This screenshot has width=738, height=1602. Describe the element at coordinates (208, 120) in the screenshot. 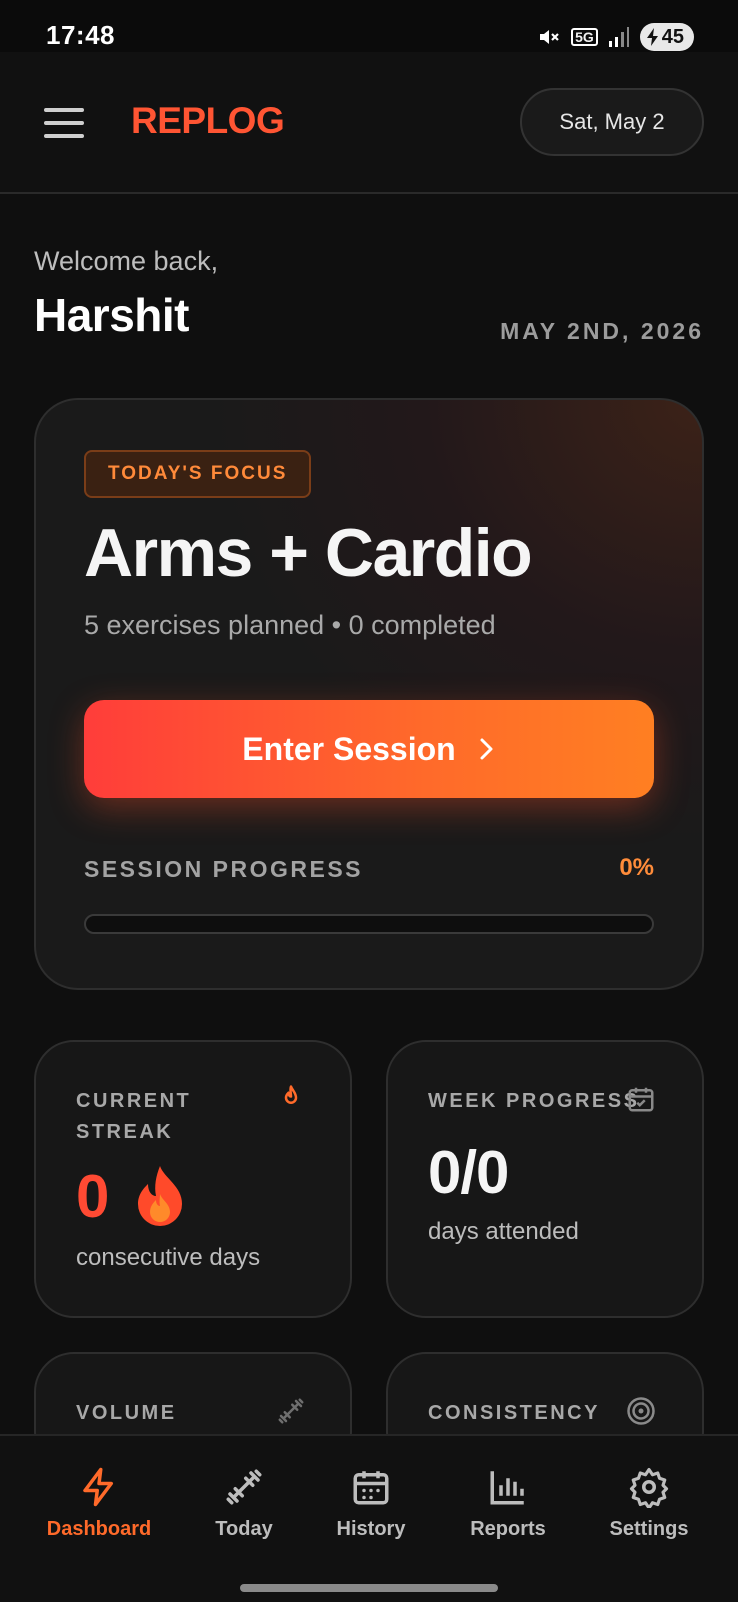

I see `app-logo: REPLOG` at that location.